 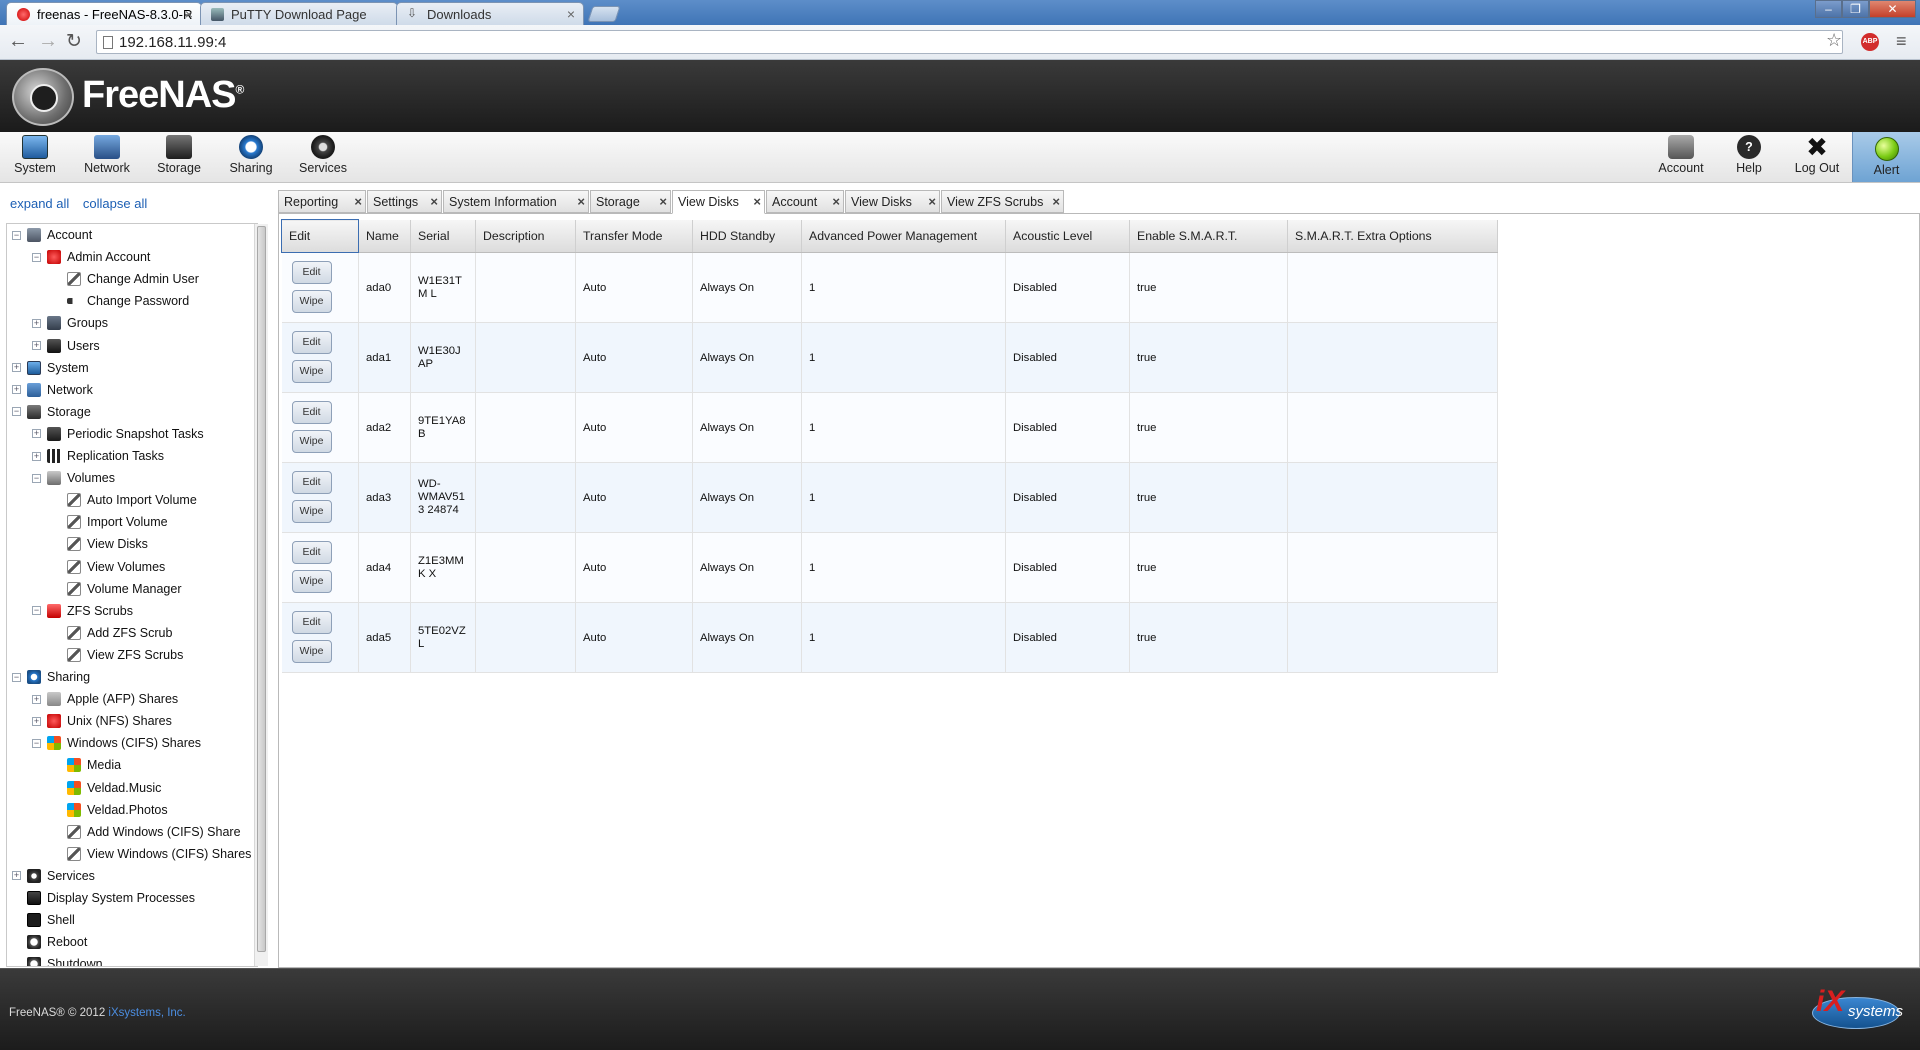 What do you see at coordinates (1828, 9) in the screenshot?
I see `minimize-window-button: –` at bounding box center [1828, 9].